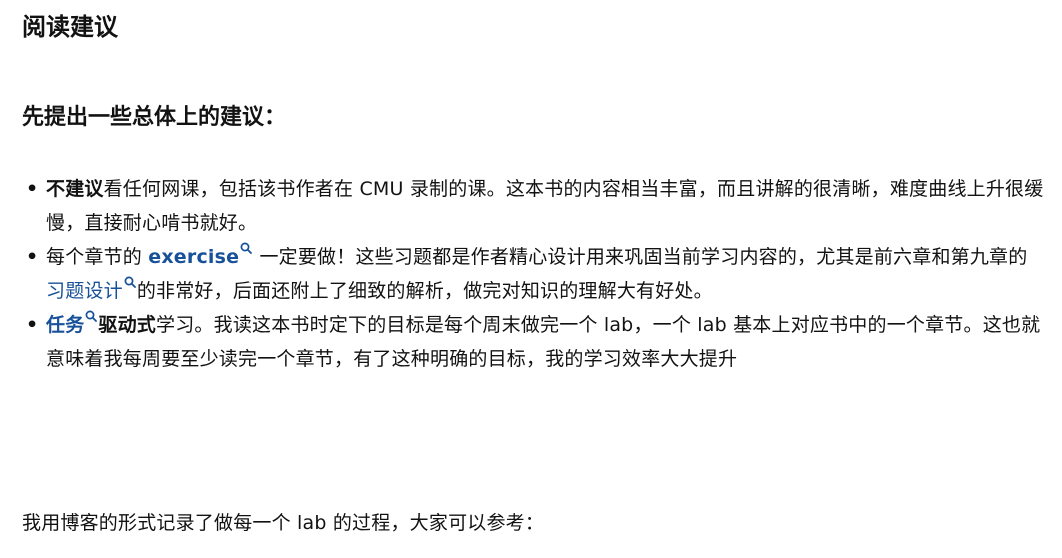  Describe the element at coordinates (154, 117) in the screenshot. I see `section-subheading: 先提出一些总体上的建议：` at that location.